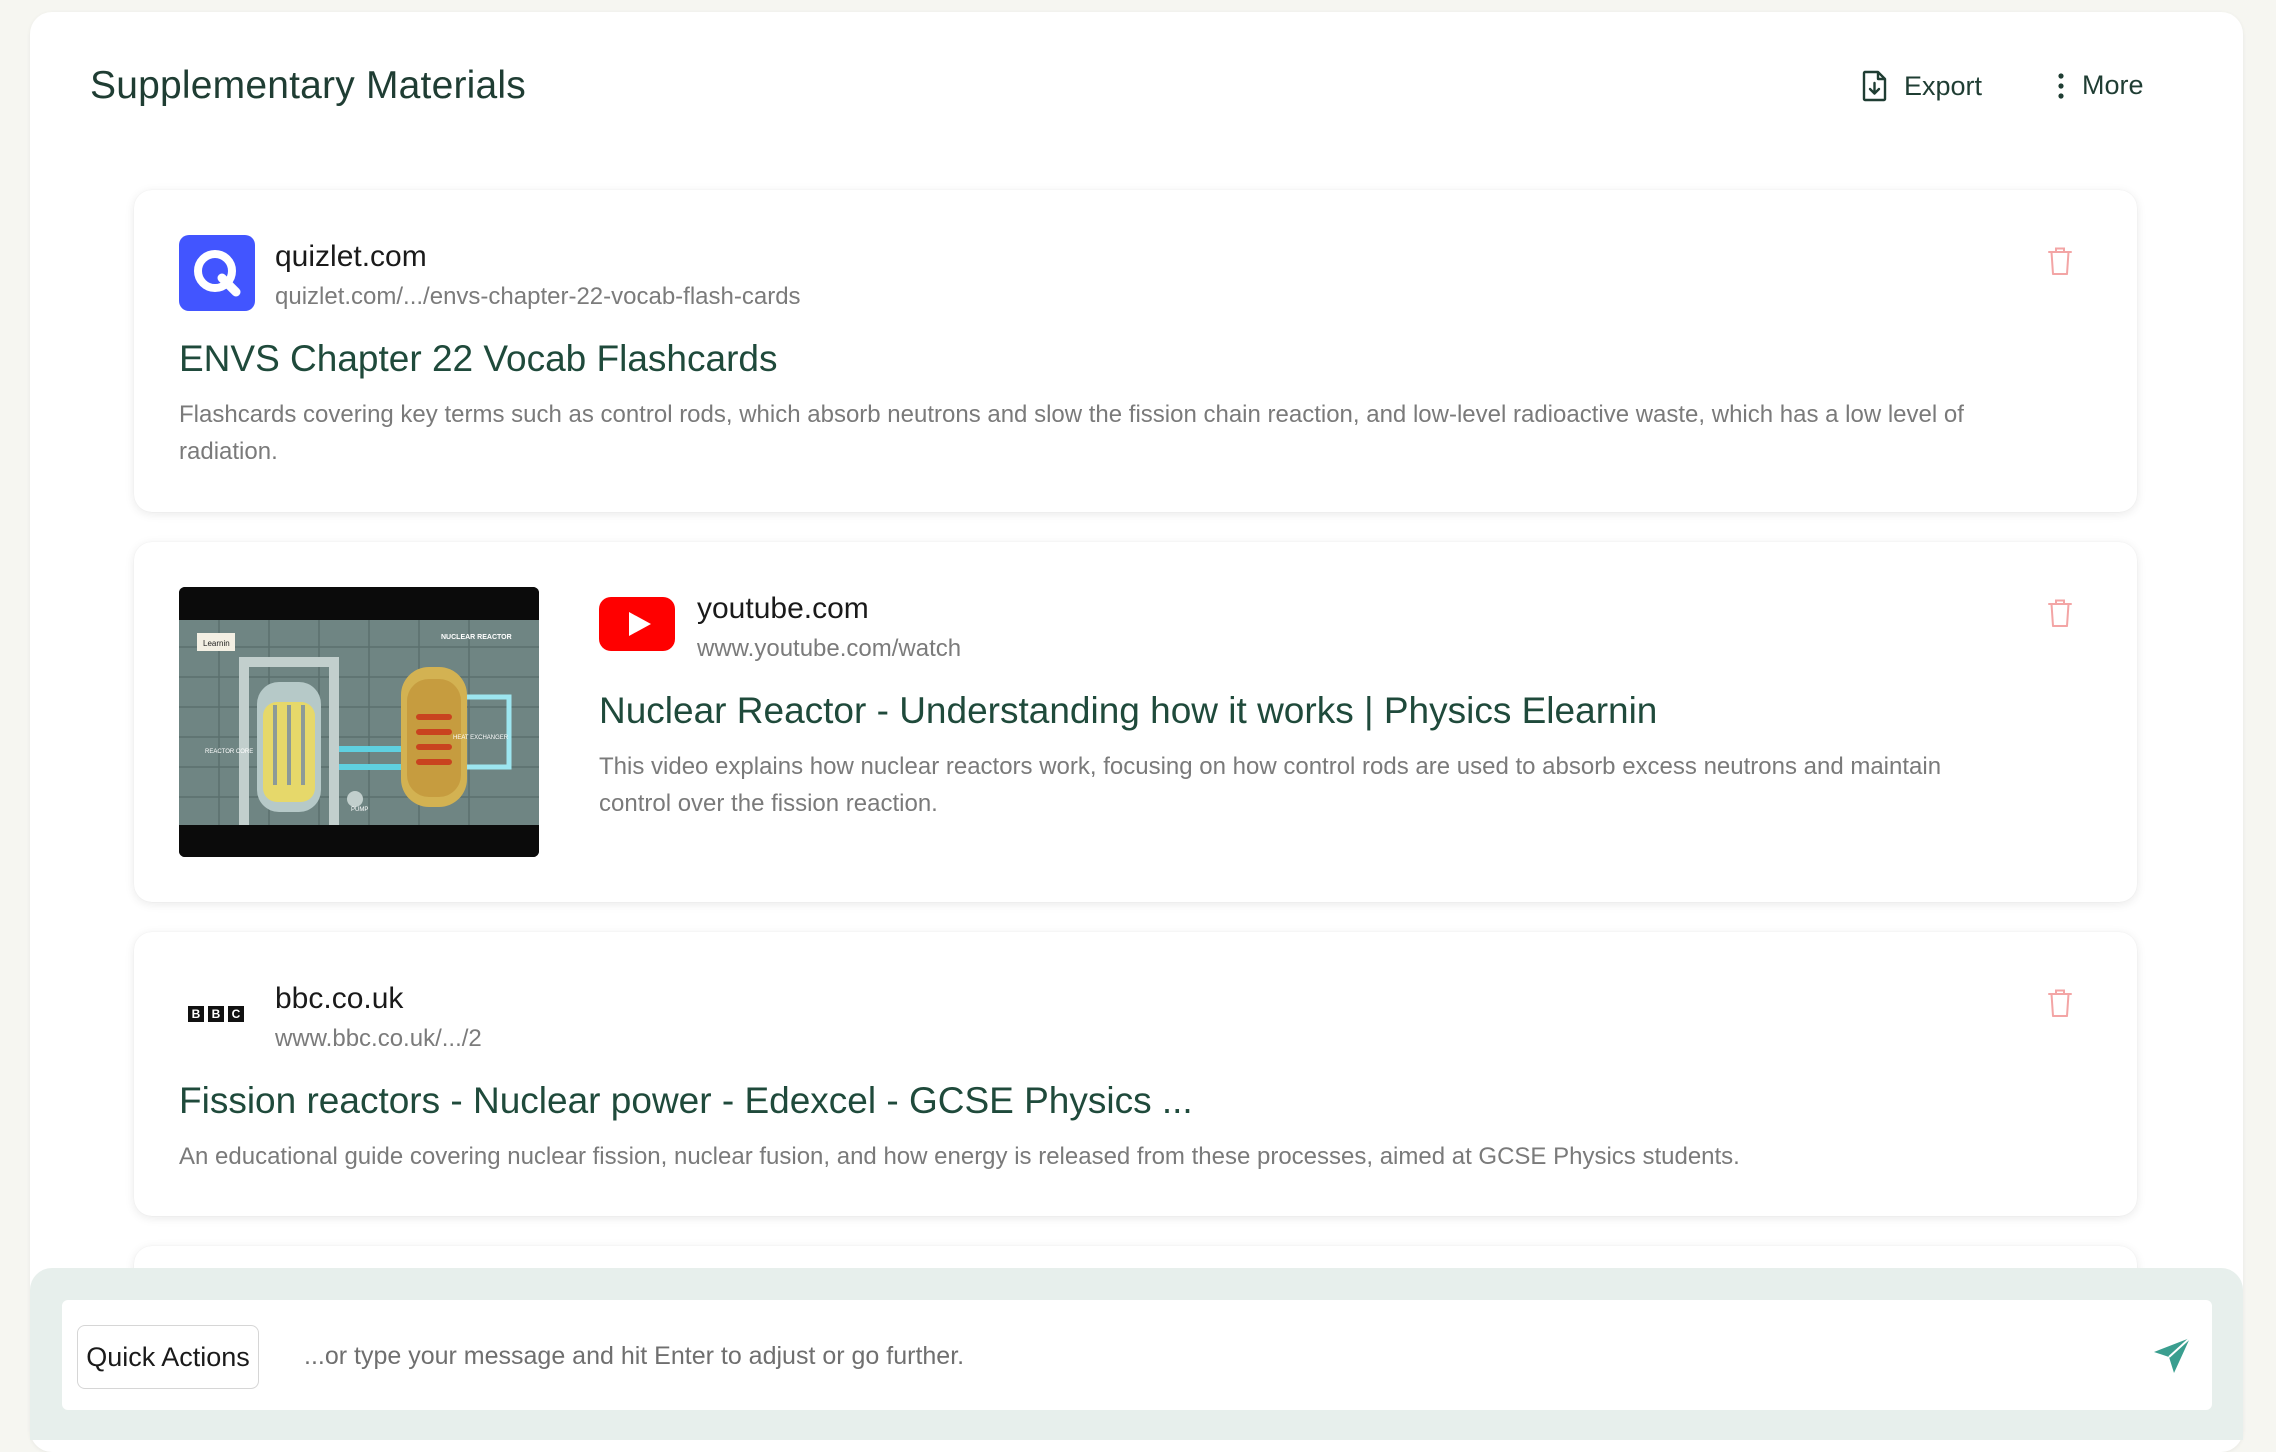 The height and width of the screenshot is (1452, 2276). I want to click on resource-url: www.bbc.co.uk/.../2, so click(378, 1039).